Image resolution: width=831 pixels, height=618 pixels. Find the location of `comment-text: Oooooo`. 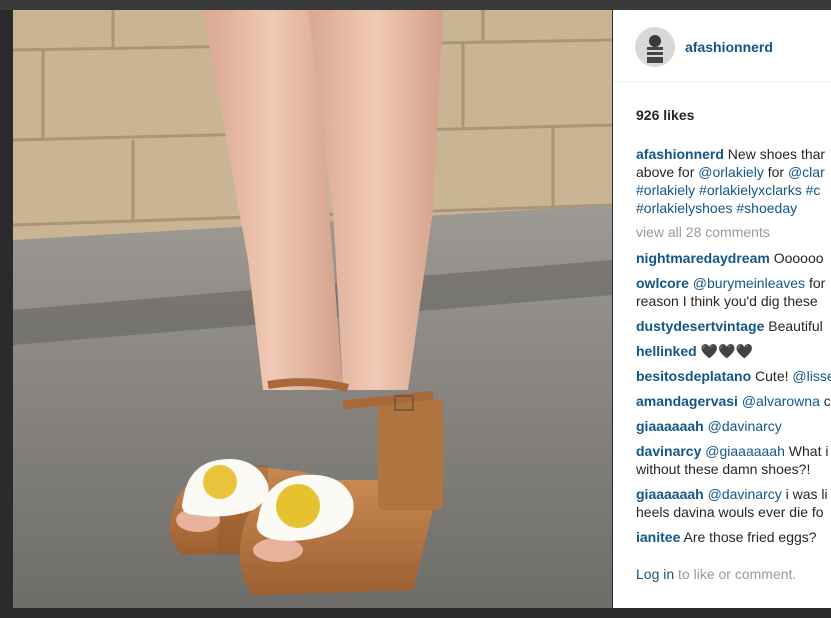

comment-text: Oooooo is located at coordinates (796, 258).